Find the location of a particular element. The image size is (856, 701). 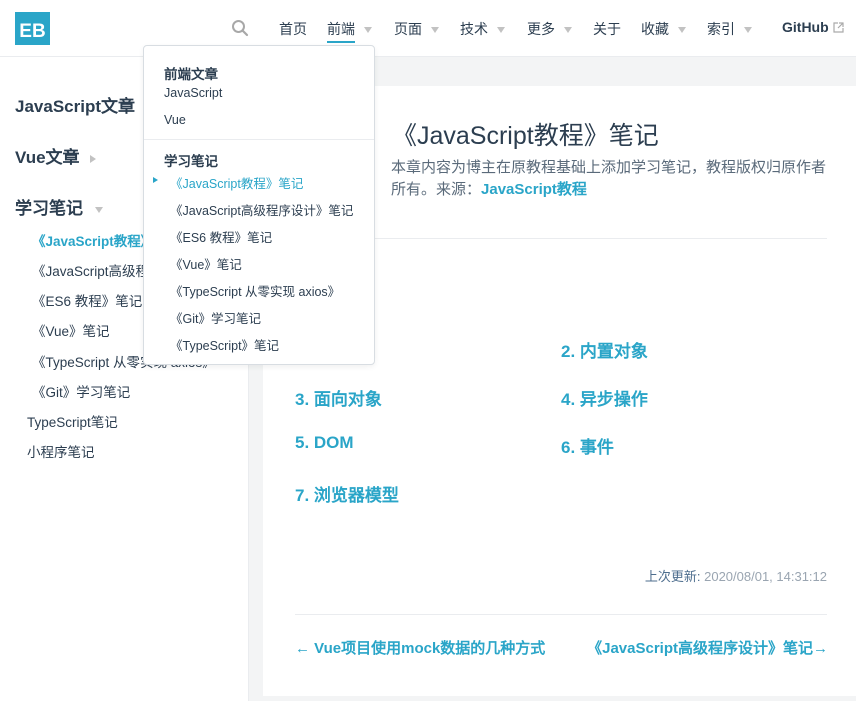

nav-home: 首页 is located at coordinates (293, 29).